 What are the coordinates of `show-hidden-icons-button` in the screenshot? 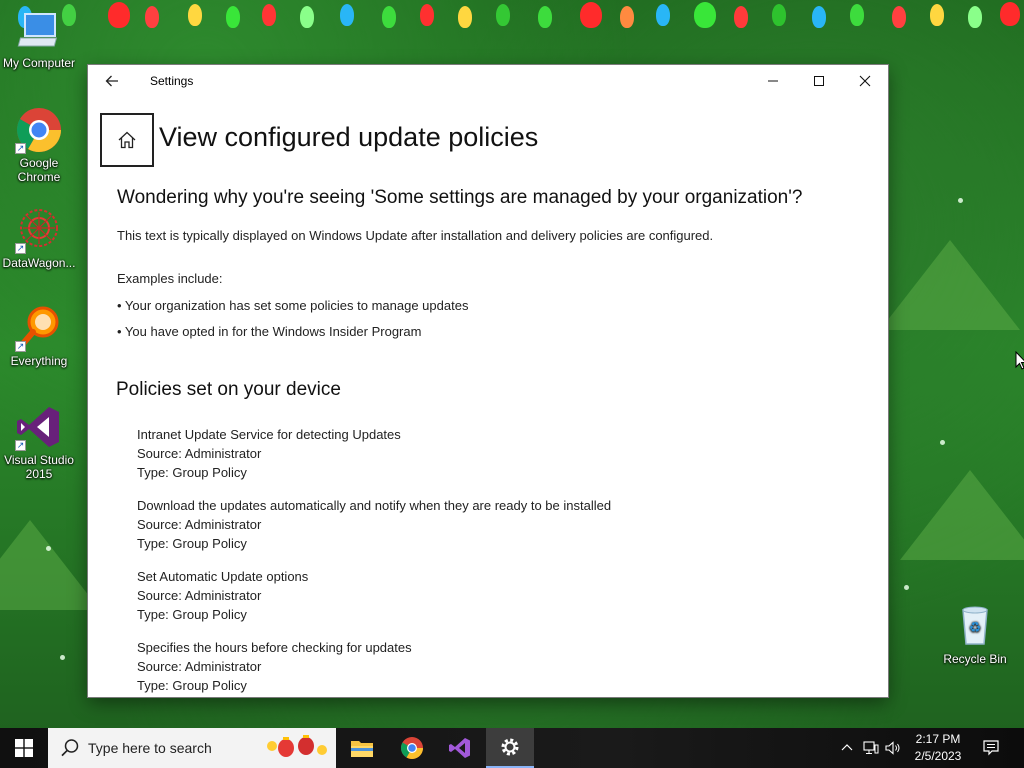 It's located at (847, 748).